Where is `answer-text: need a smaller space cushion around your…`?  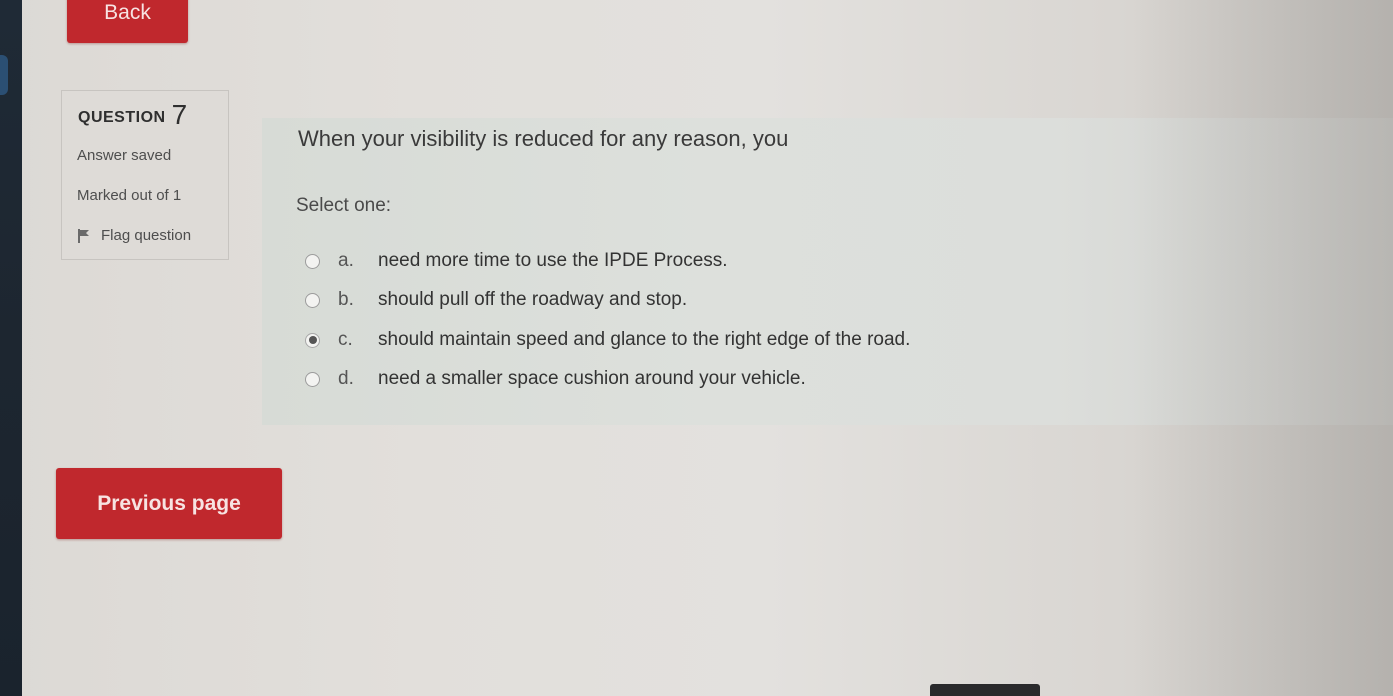
answer-text: need a smaller space cushion around your… is located at coordinates (592, 378).